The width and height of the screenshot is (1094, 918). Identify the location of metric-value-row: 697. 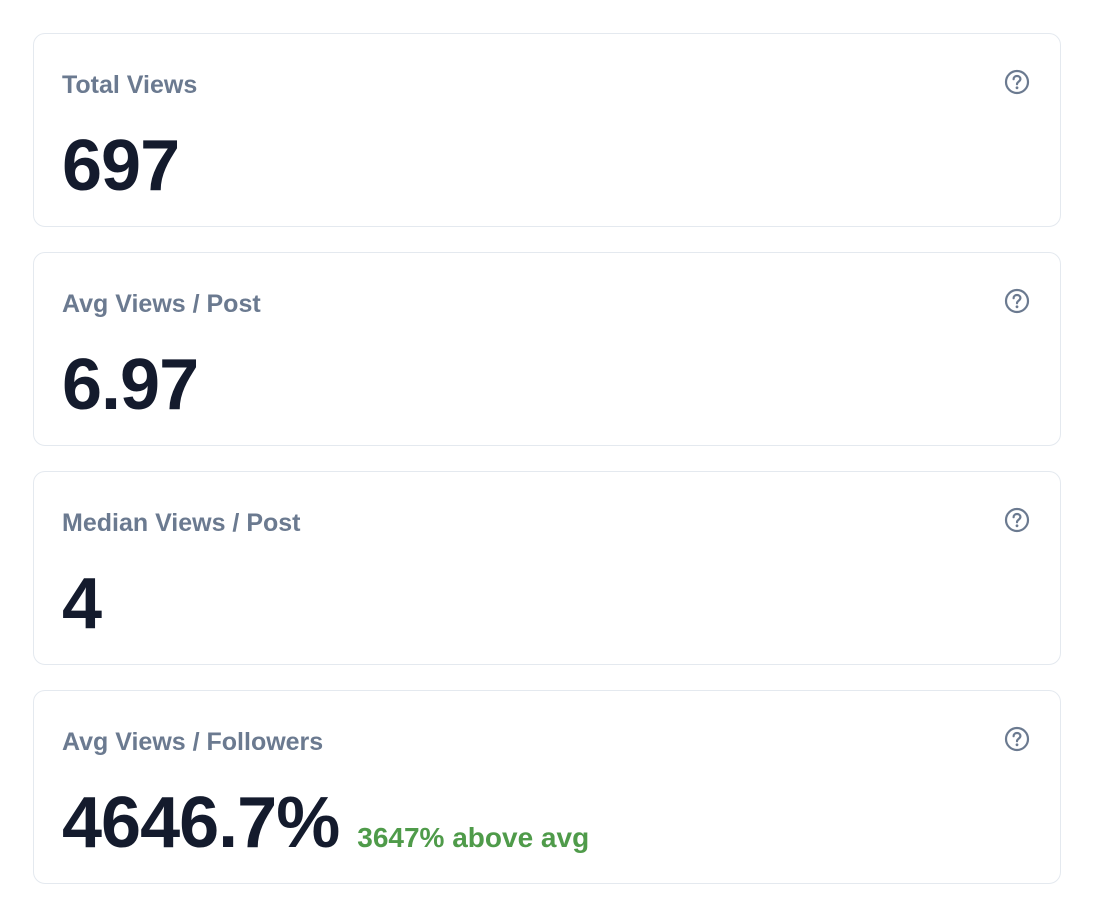
(121, 166).